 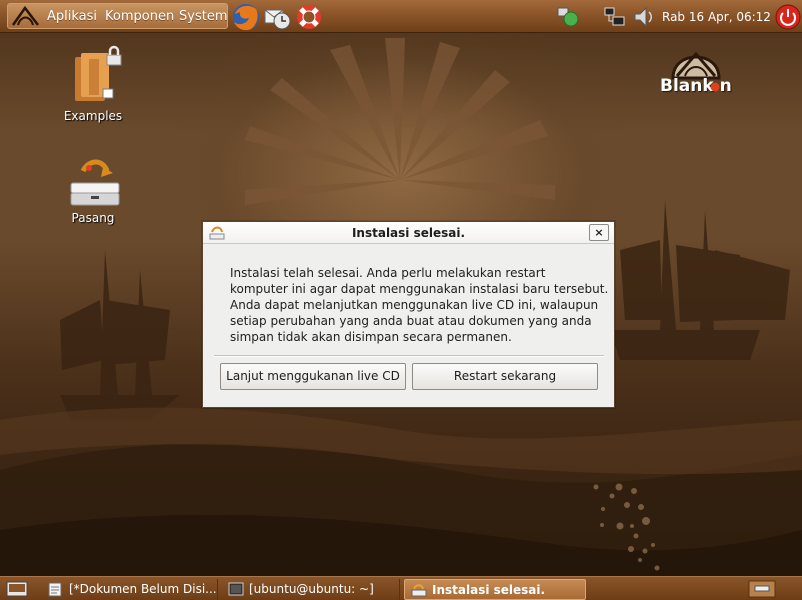 I want to click on workspace-switcher-icon, so click(x=762, y=589).